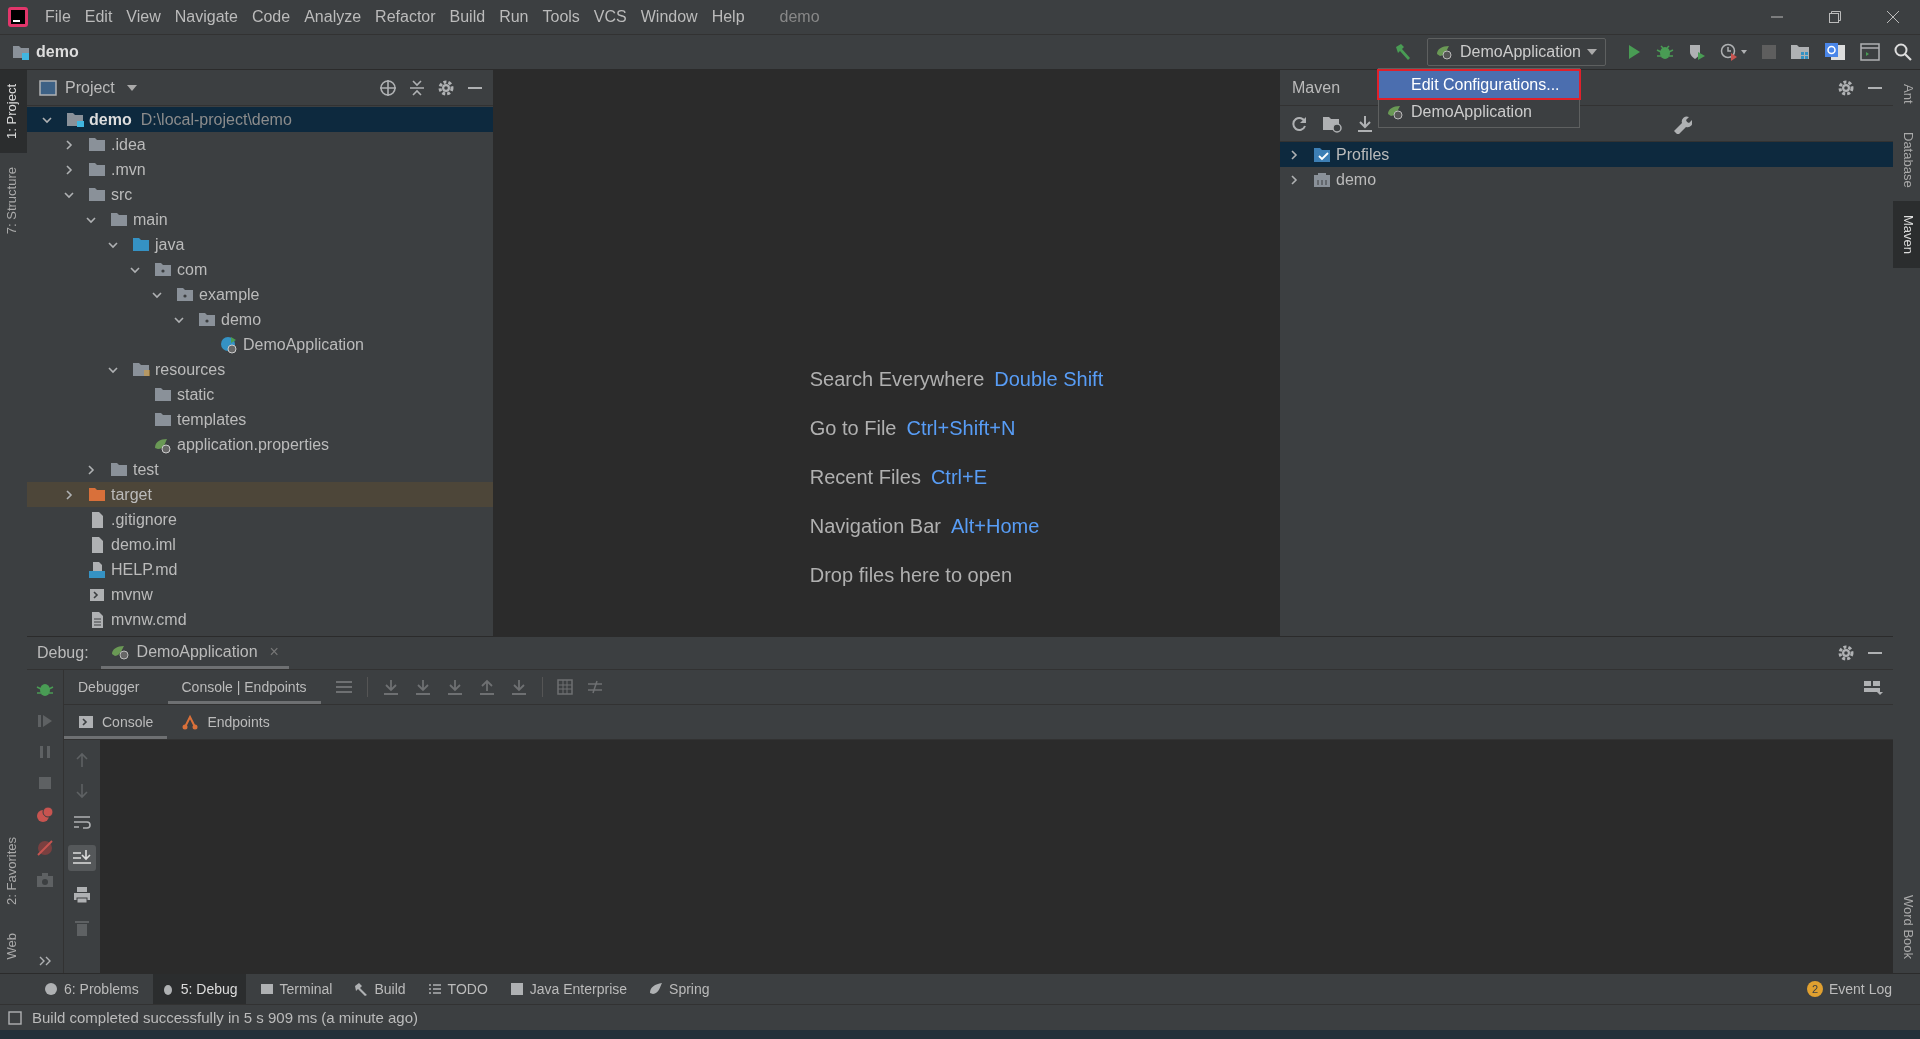 The height and width of the screenshot is (1039, 1920). I want to click on layout-icon, so click(1873, 687).